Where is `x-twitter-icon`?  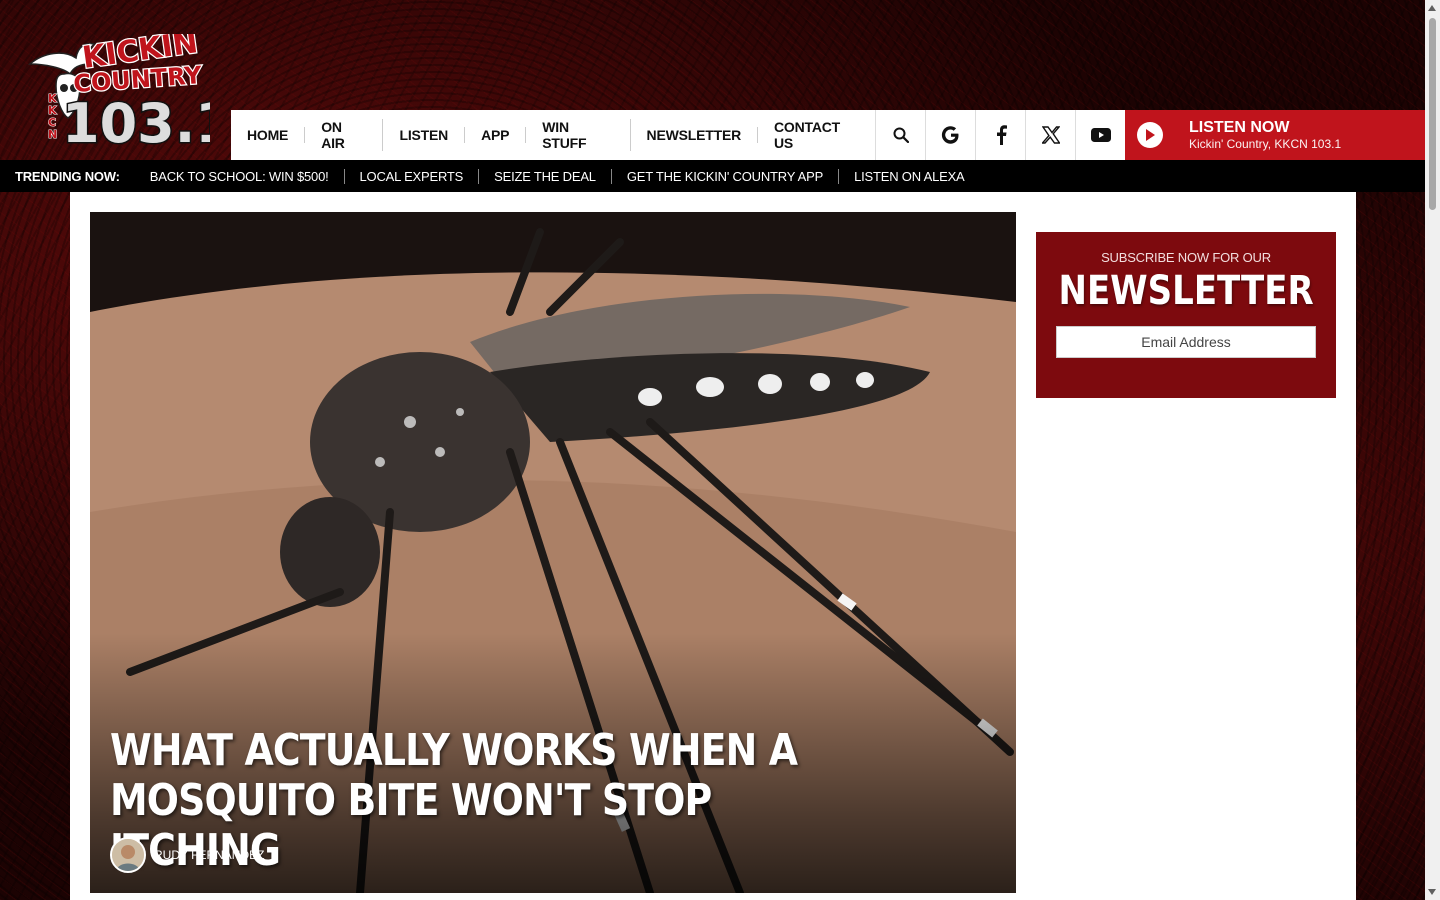 x-twitter-icon is located at coordinates (1050, 135).